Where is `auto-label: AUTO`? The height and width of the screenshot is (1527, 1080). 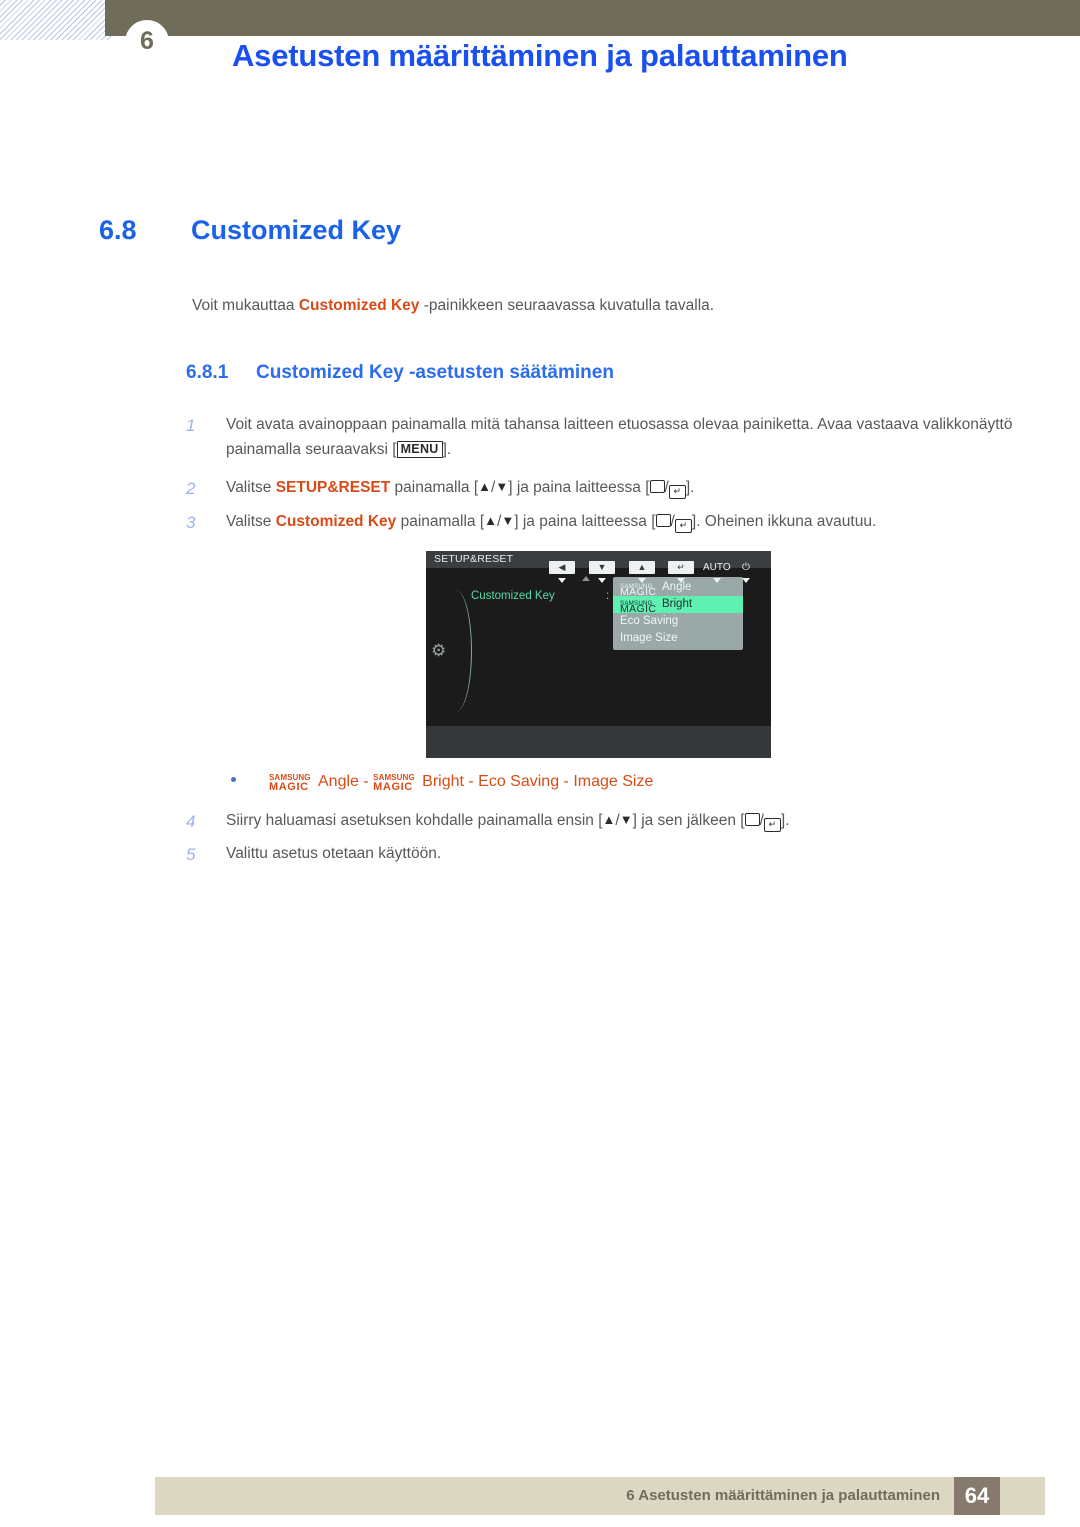
auto-label: AUTO is located at coordinates (717, 567).